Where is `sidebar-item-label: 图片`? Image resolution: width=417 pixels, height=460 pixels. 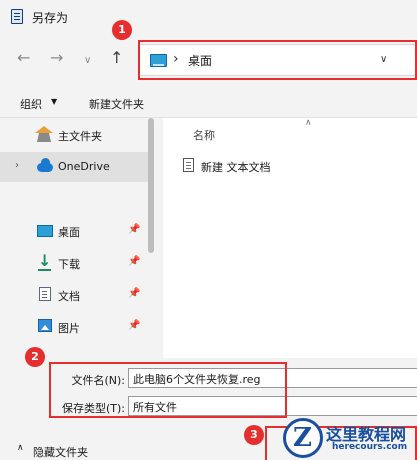
sidebar-item-label: 图片 is located at coordinates (69, 328).